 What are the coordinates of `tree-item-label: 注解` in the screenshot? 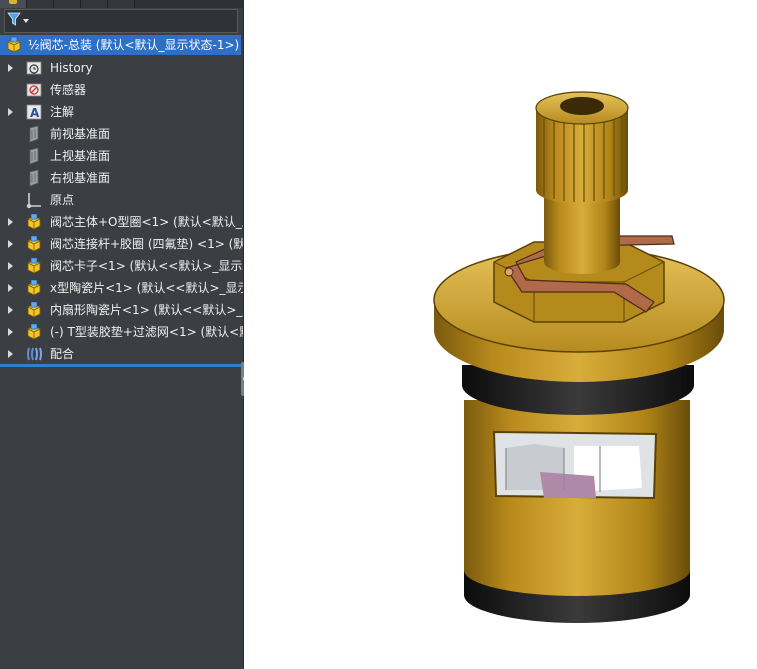 It's located at (62, 112).